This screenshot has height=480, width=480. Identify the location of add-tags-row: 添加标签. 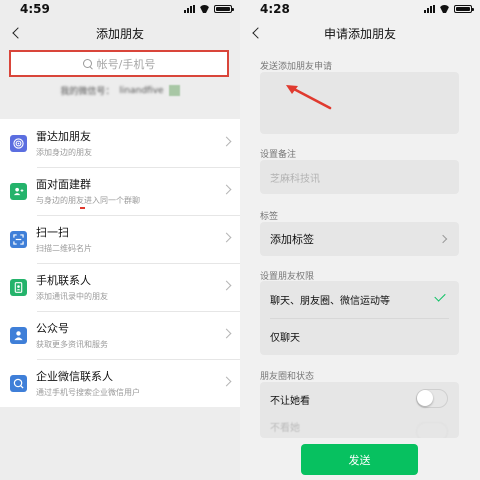
(359, 239).